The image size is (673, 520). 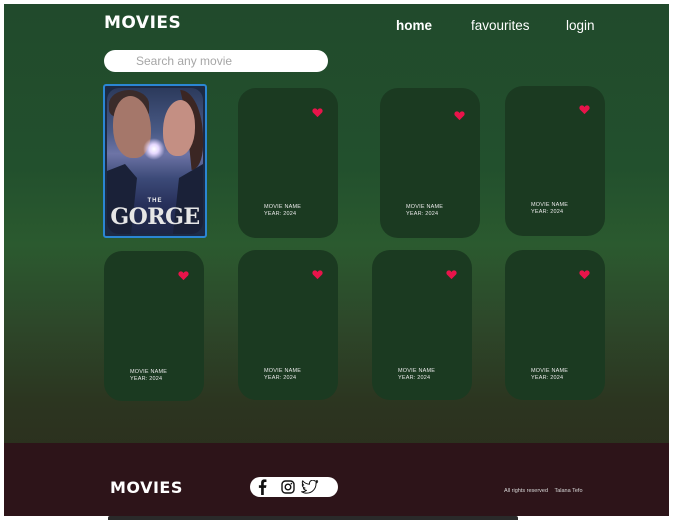 I want to click on movie-card-poster: THE GORGE, so click(x=155, y=161).